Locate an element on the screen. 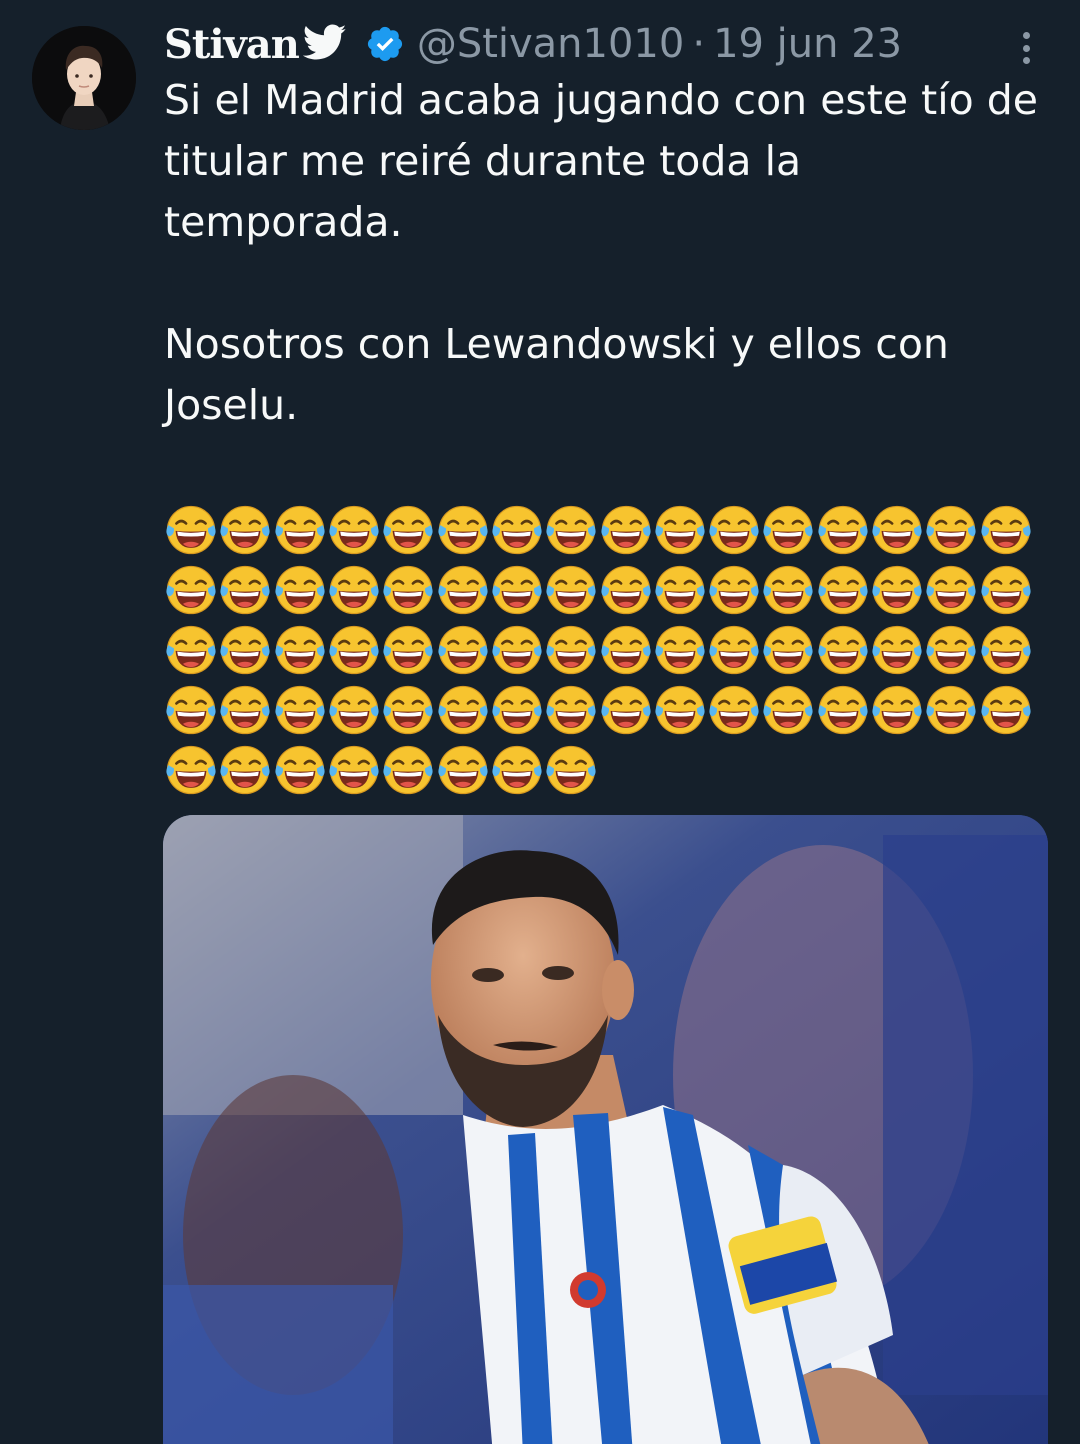 The width and height of the screenshot is (1080, 1444). avatar is located at coordinates (84, 78).